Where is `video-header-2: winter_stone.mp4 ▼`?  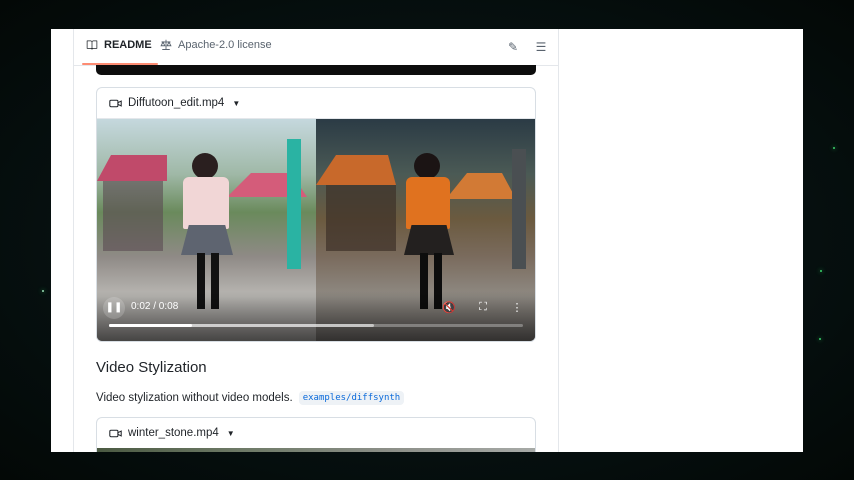
video-header-2: winter_stone.mp4 ▼ is located at coordinates (316, 433).